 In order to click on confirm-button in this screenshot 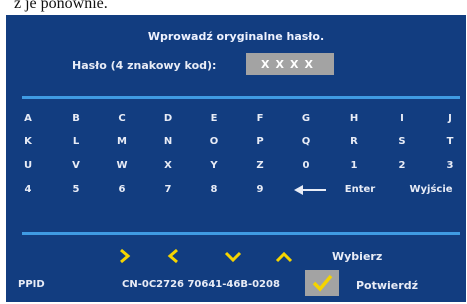, I will do `click(322, 283)`.